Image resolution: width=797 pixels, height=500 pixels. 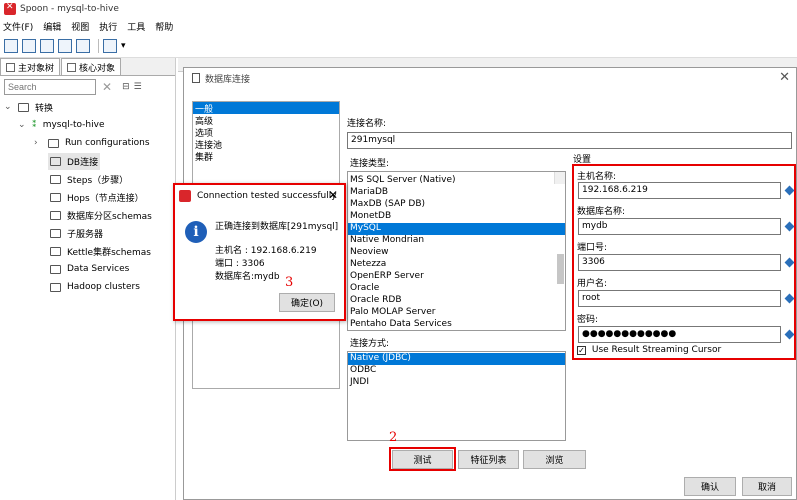 I want to click on tree-item-partition-schemas: 数据库分区schemas, so click(x=89, y=215).